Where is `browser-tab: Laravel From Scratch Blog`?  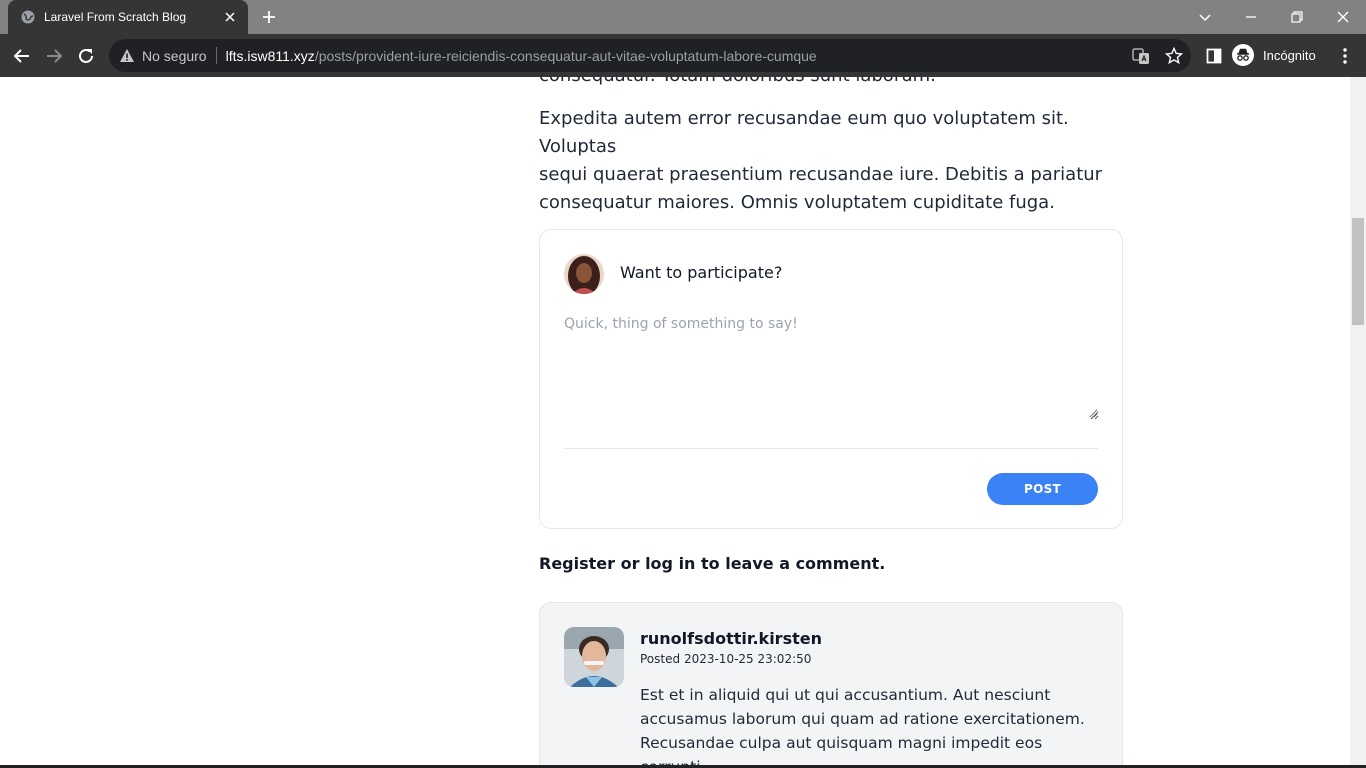
browser-tab: Laravel From Scratch Blog is located at coordinates (128, 17).